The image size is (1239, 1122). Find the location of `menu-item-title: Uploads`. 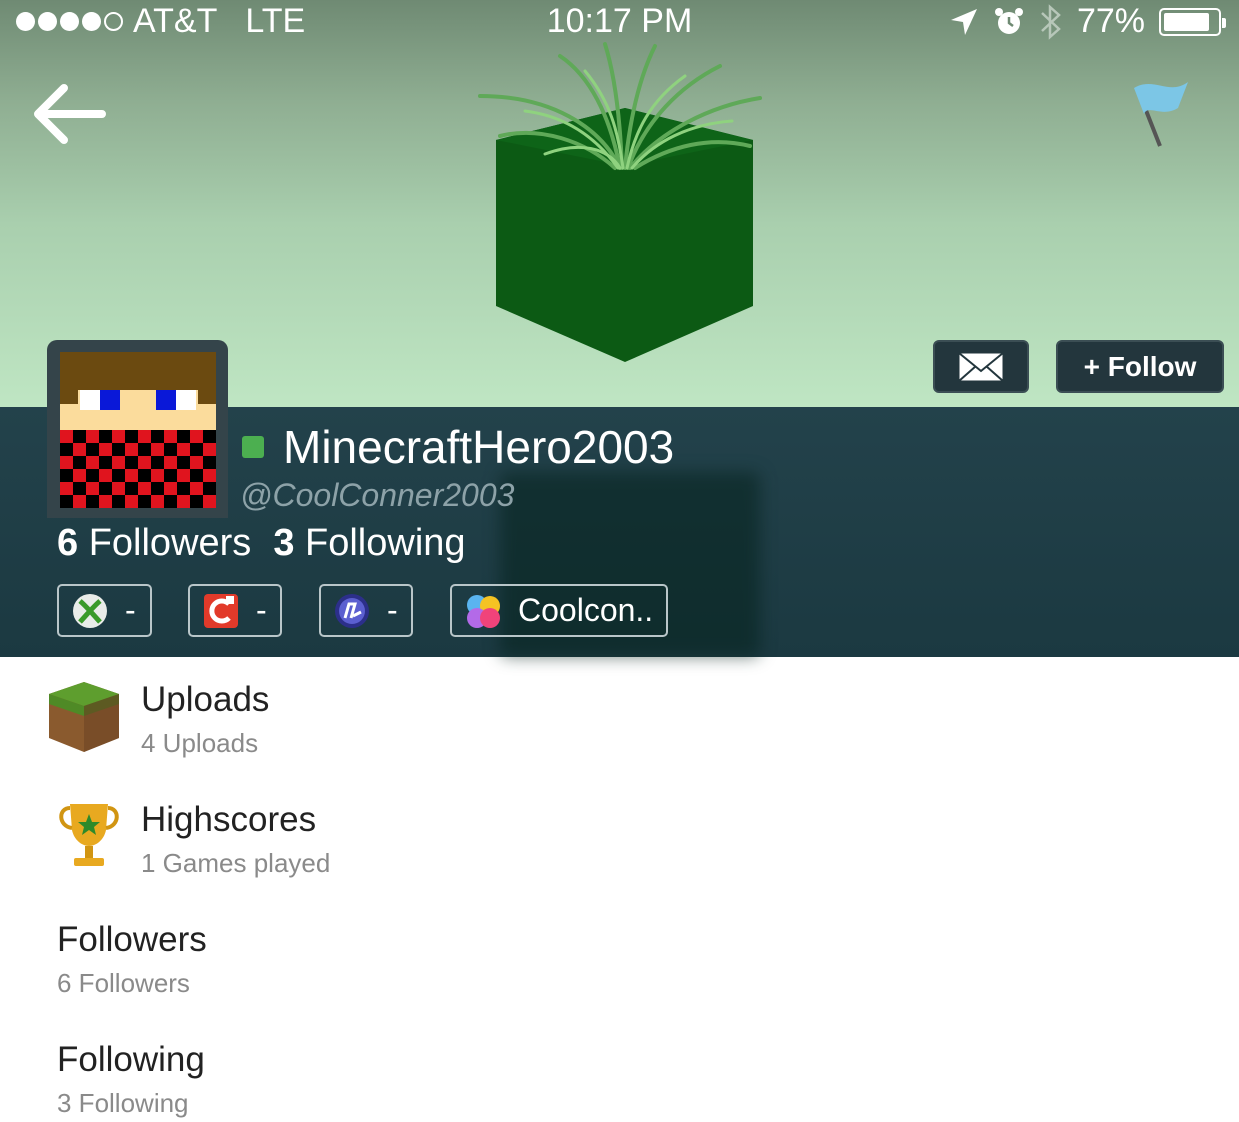

menu-item-title: Uploads is located at coordinates (205, 699).